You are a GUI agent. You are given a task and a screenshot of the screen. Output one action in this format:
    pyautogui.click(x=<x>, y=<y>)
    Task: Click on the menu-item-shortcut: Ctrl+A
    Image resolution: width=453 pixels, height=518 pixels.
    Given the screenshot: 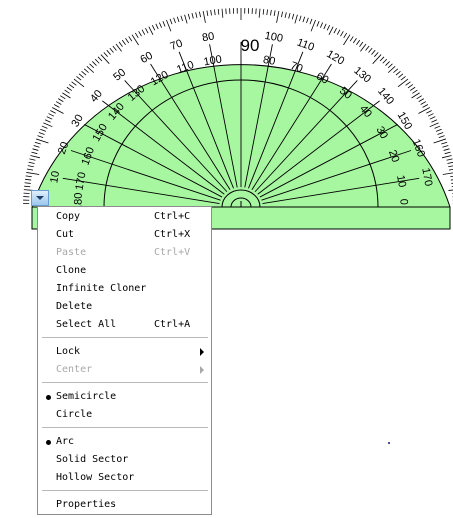 What is the action you would take?
    pyautogui.click(x=172, y=324)
    